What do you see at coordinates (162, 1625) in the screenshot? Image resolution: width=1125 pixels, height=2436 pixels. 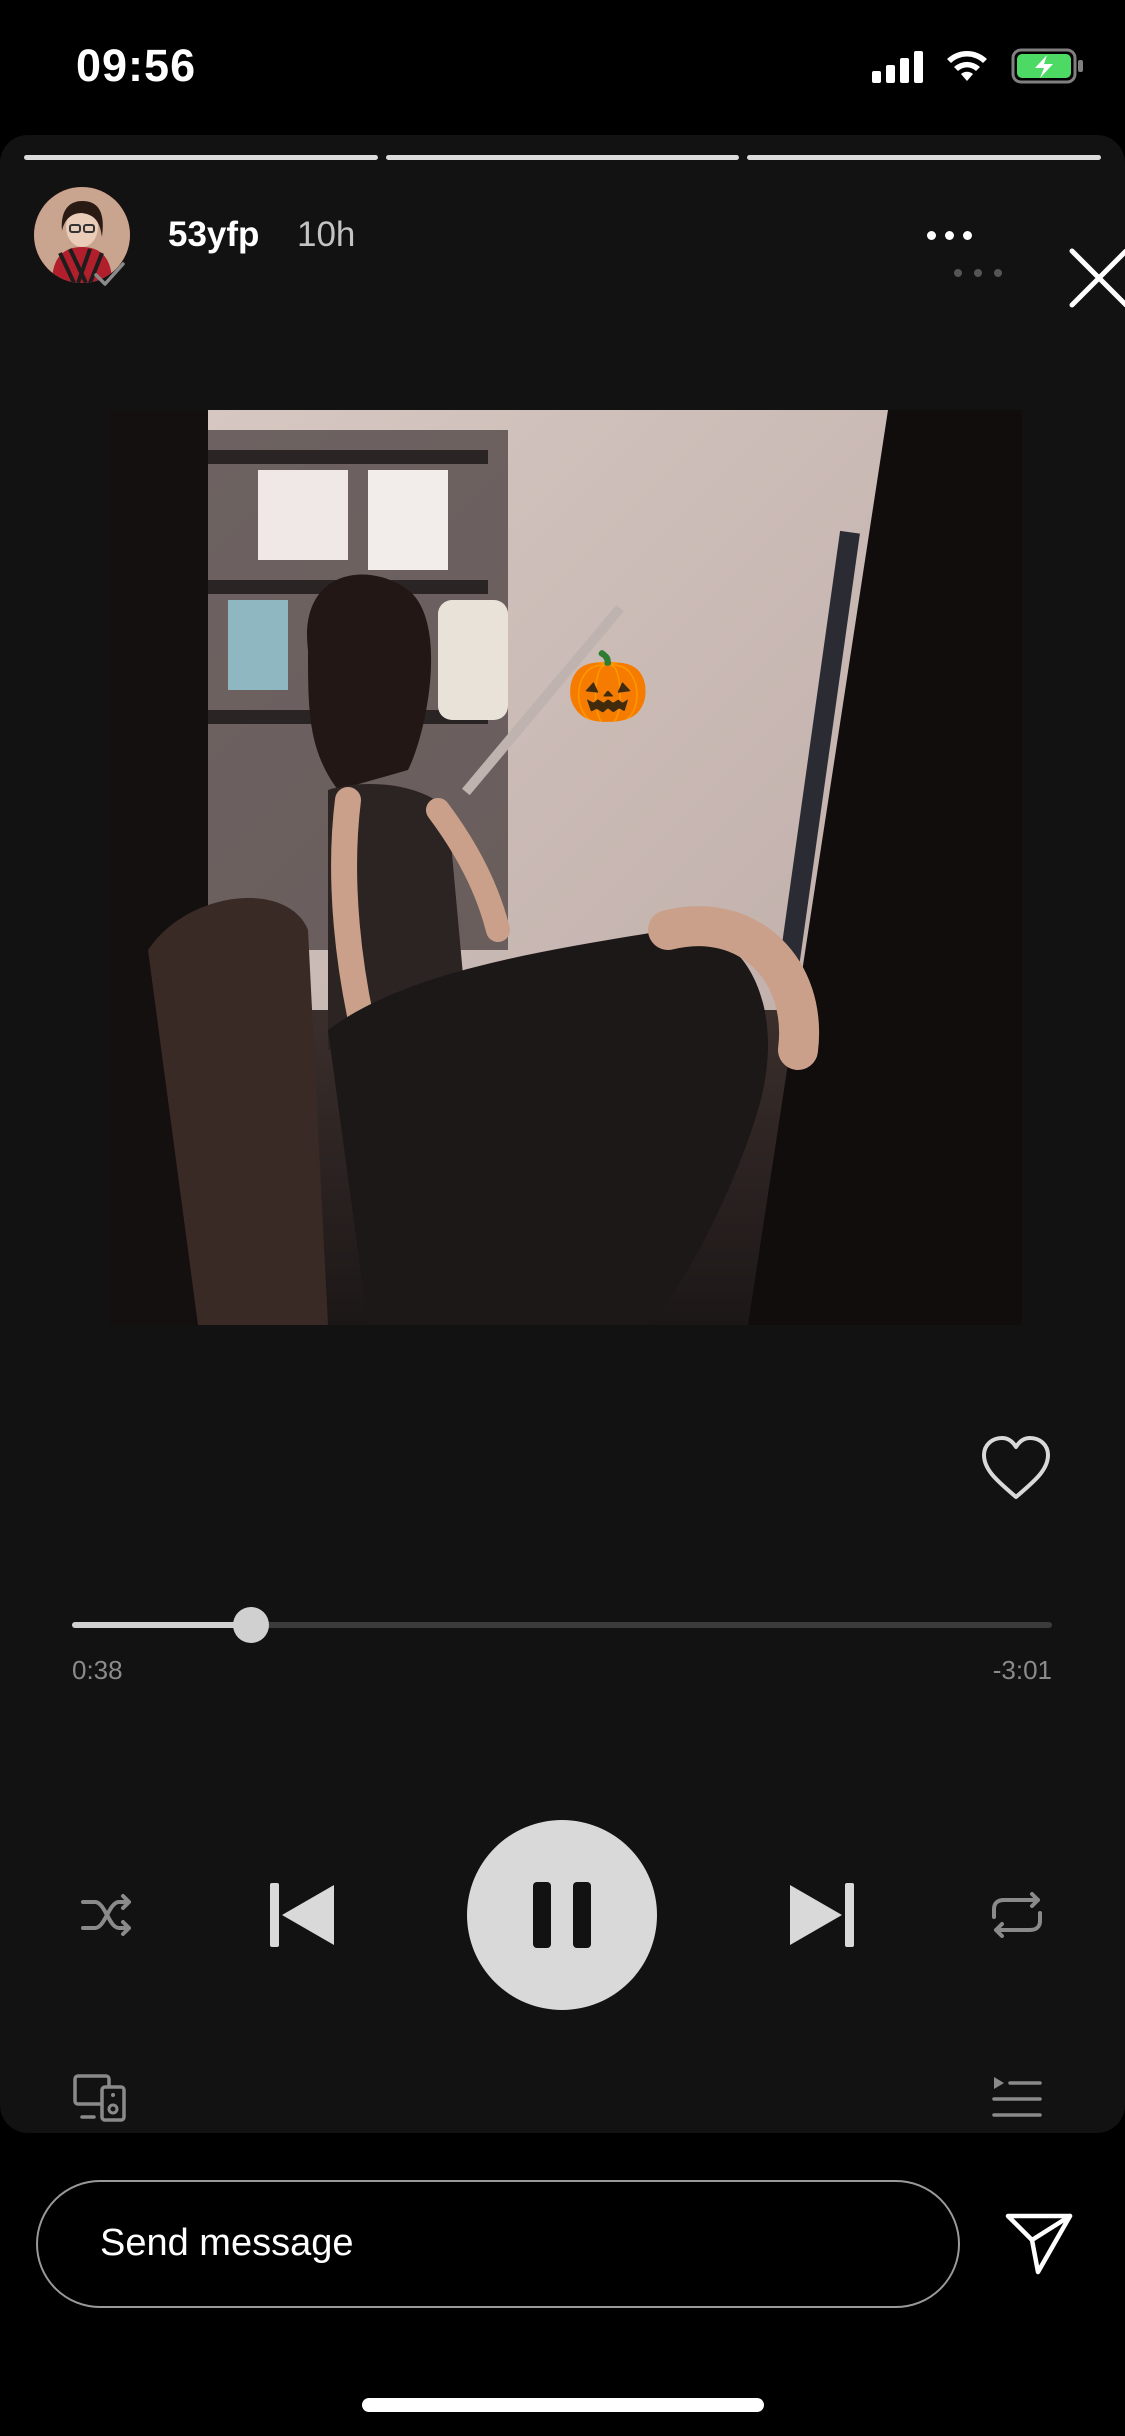 I see `scrubber-fill` at bounding box center [162, 1625].